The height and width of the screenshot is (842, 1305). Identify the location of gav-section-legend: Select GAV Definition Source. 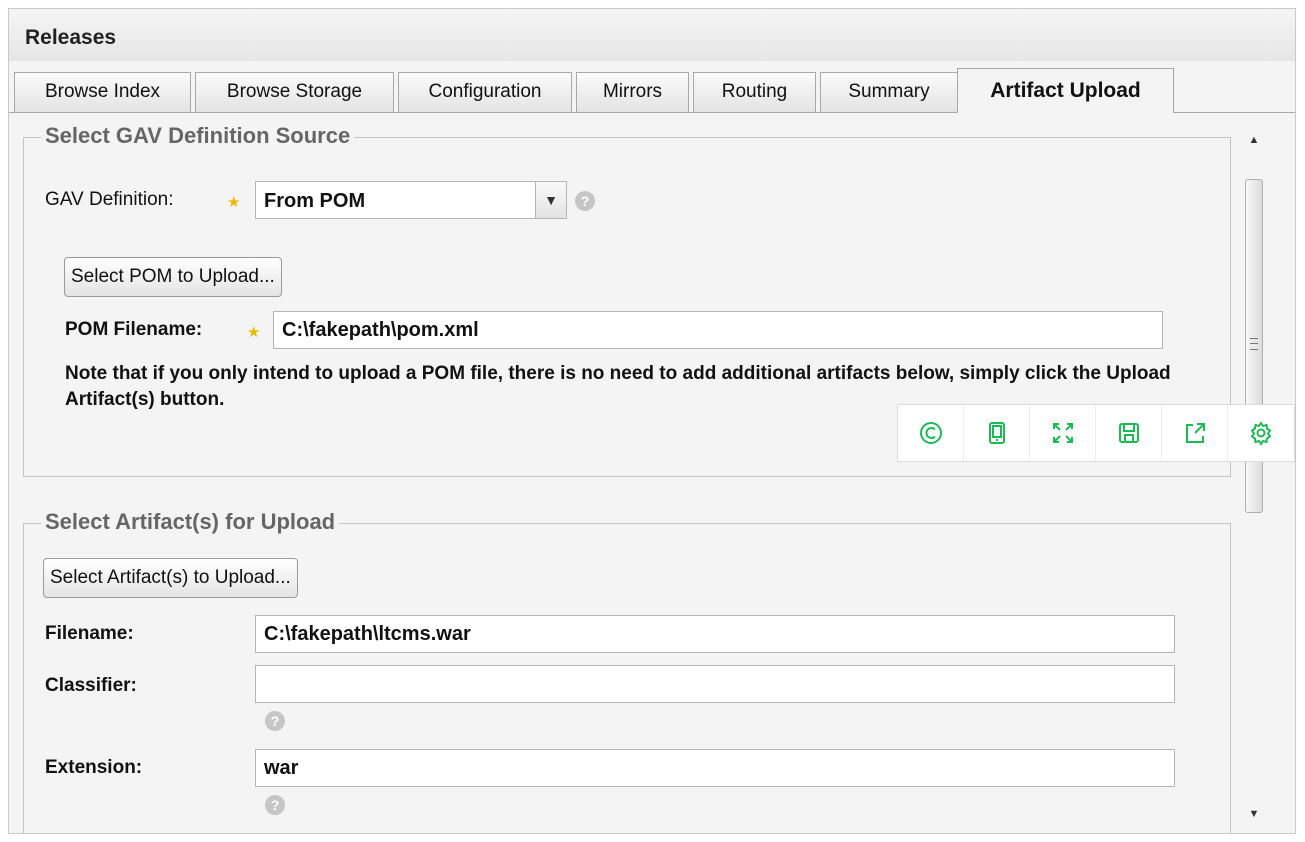
(198, 136).